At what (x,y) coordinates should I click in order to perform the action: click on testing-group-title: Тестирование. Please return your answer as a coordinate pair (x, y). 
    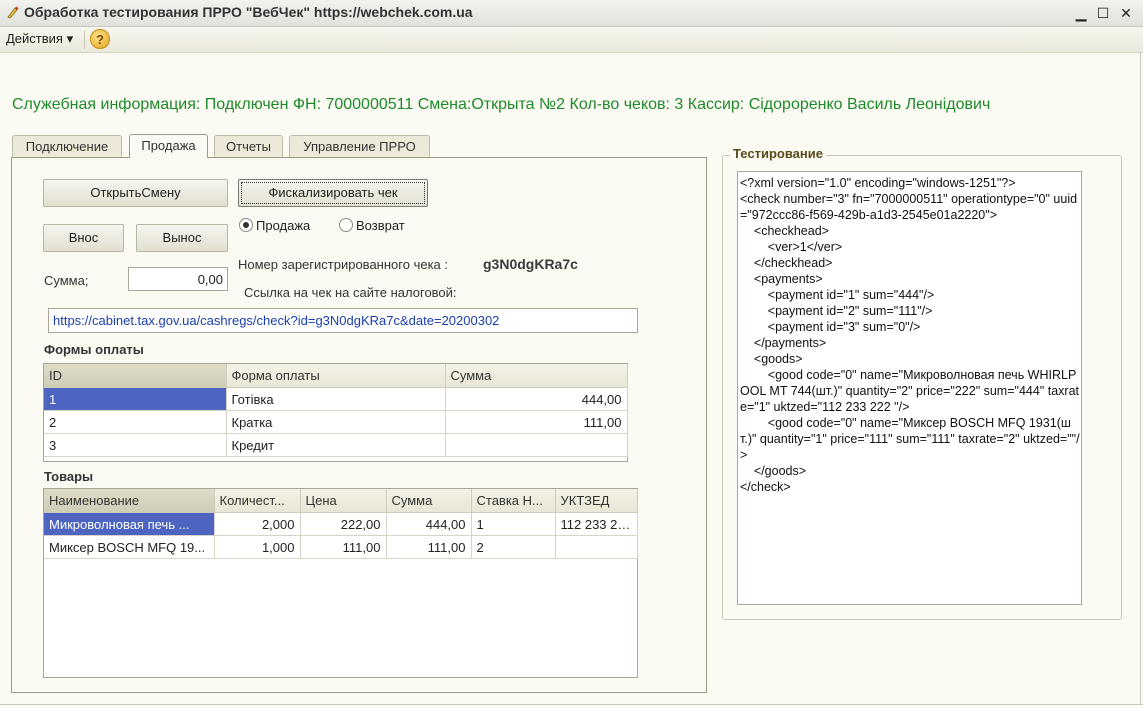
    Looking at the image, I should click on (778, 153).